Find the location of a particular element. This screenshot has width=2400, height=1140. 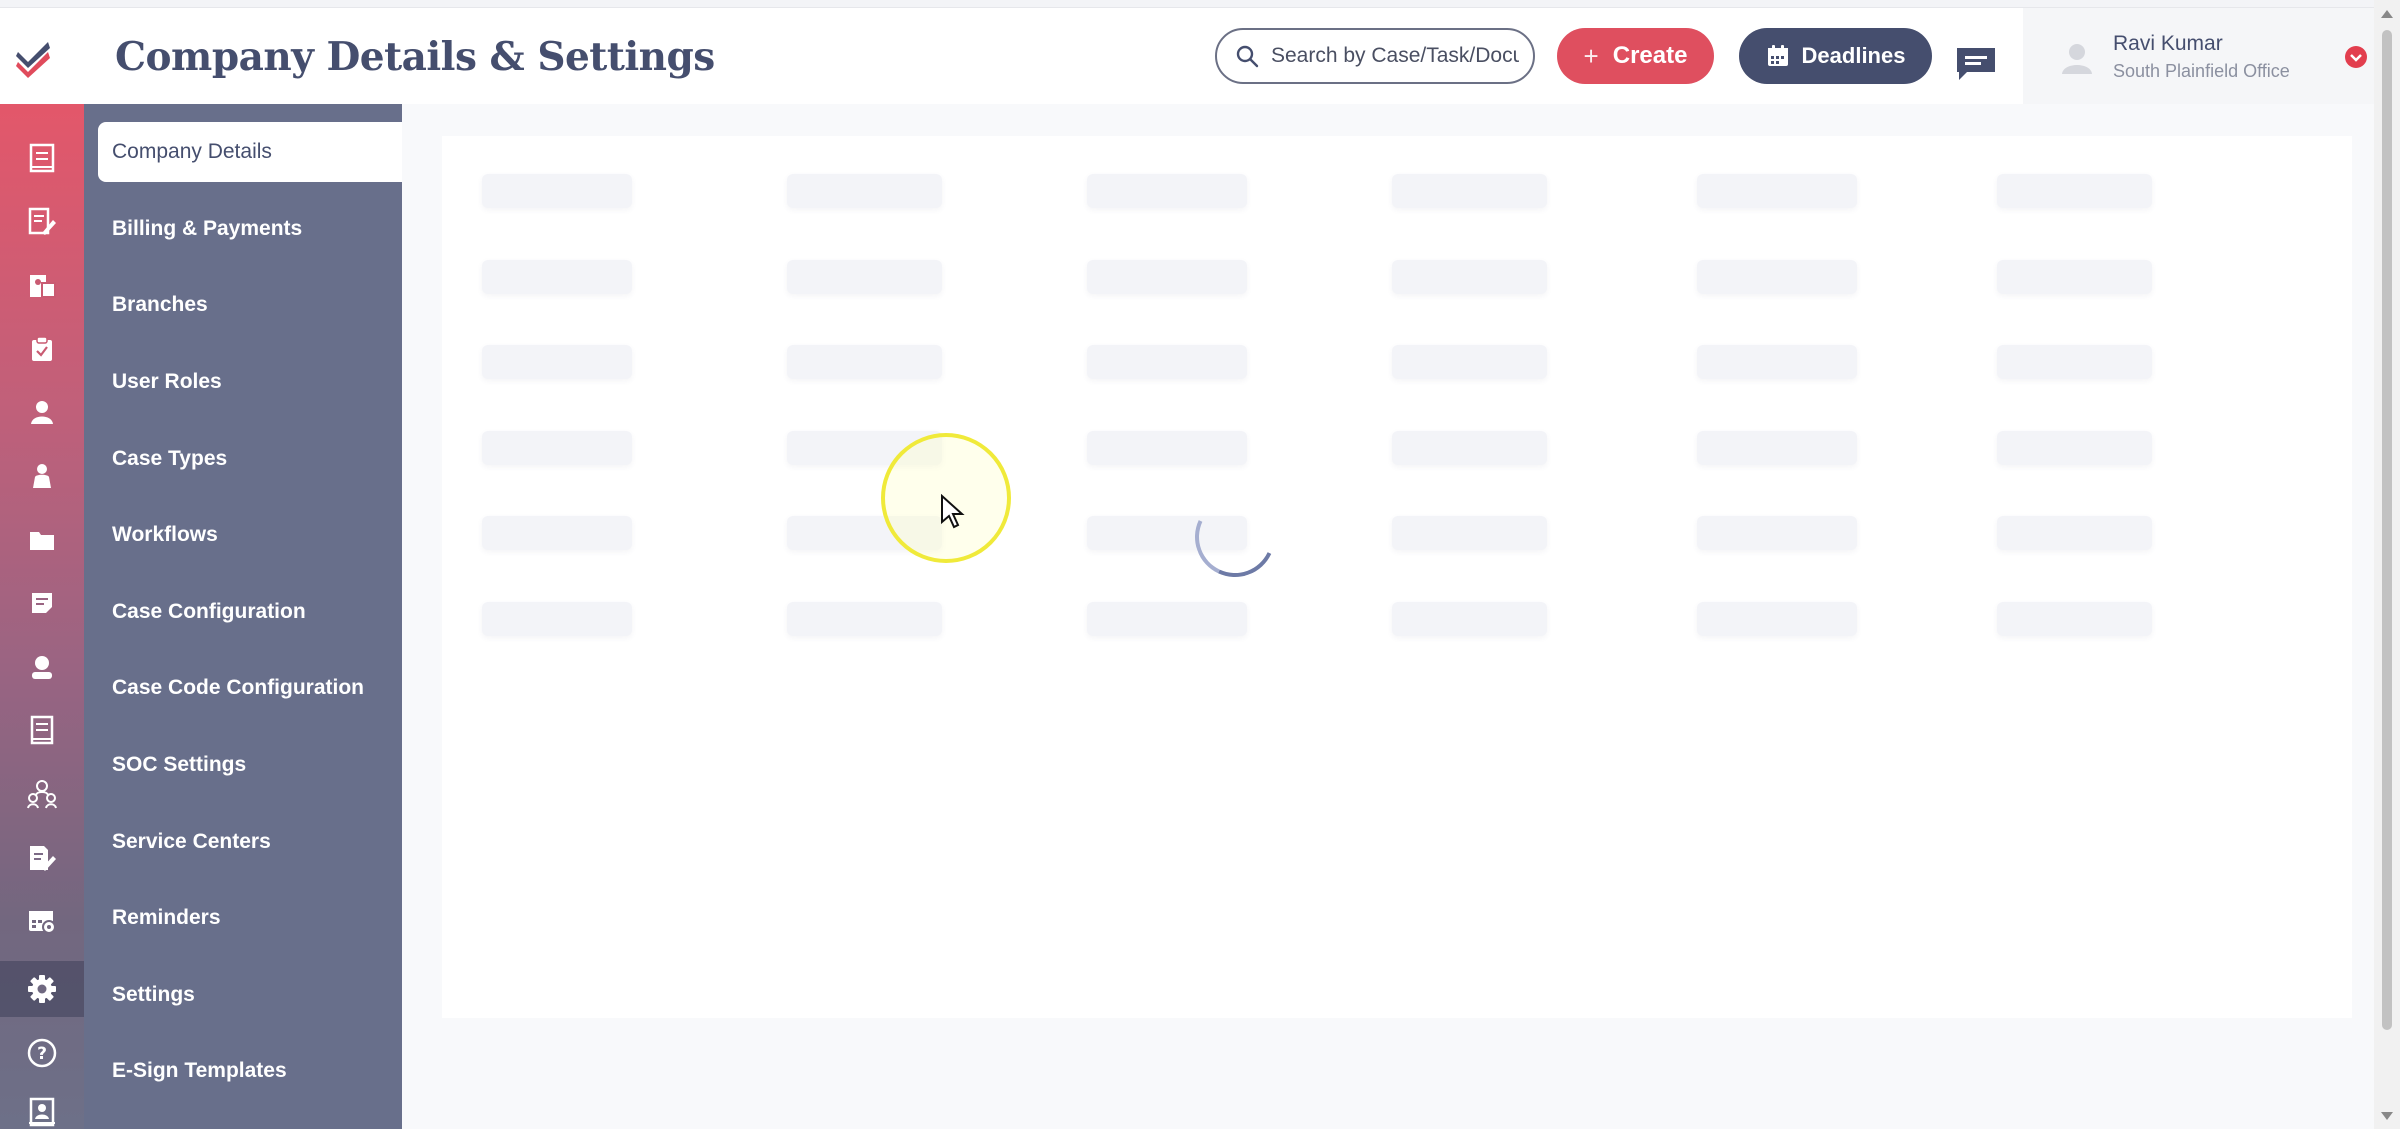

case-folder-icon is located at coordinates (42, 285).